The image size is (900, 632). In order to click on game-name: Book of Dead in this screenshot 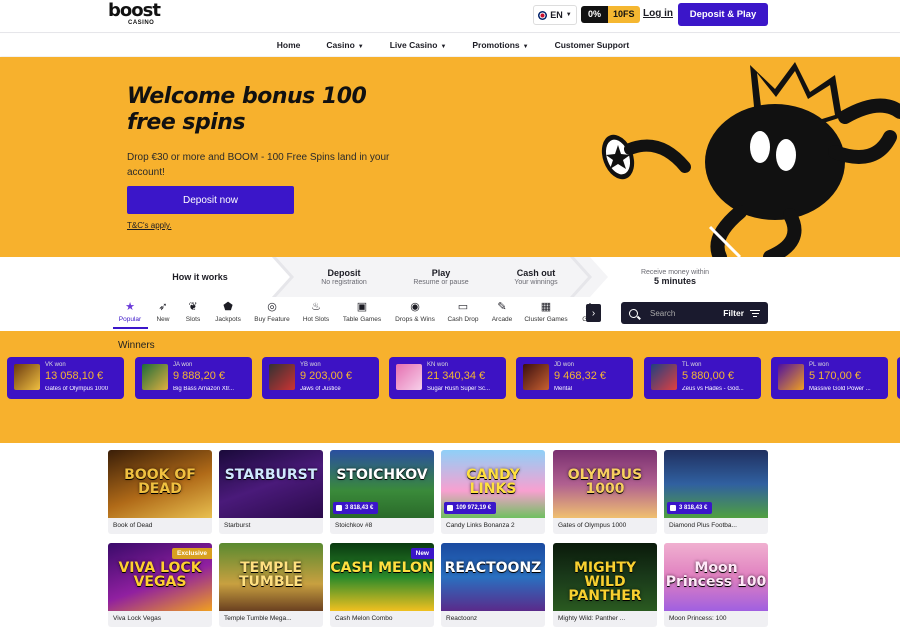, I will do `click(133, 525)`.